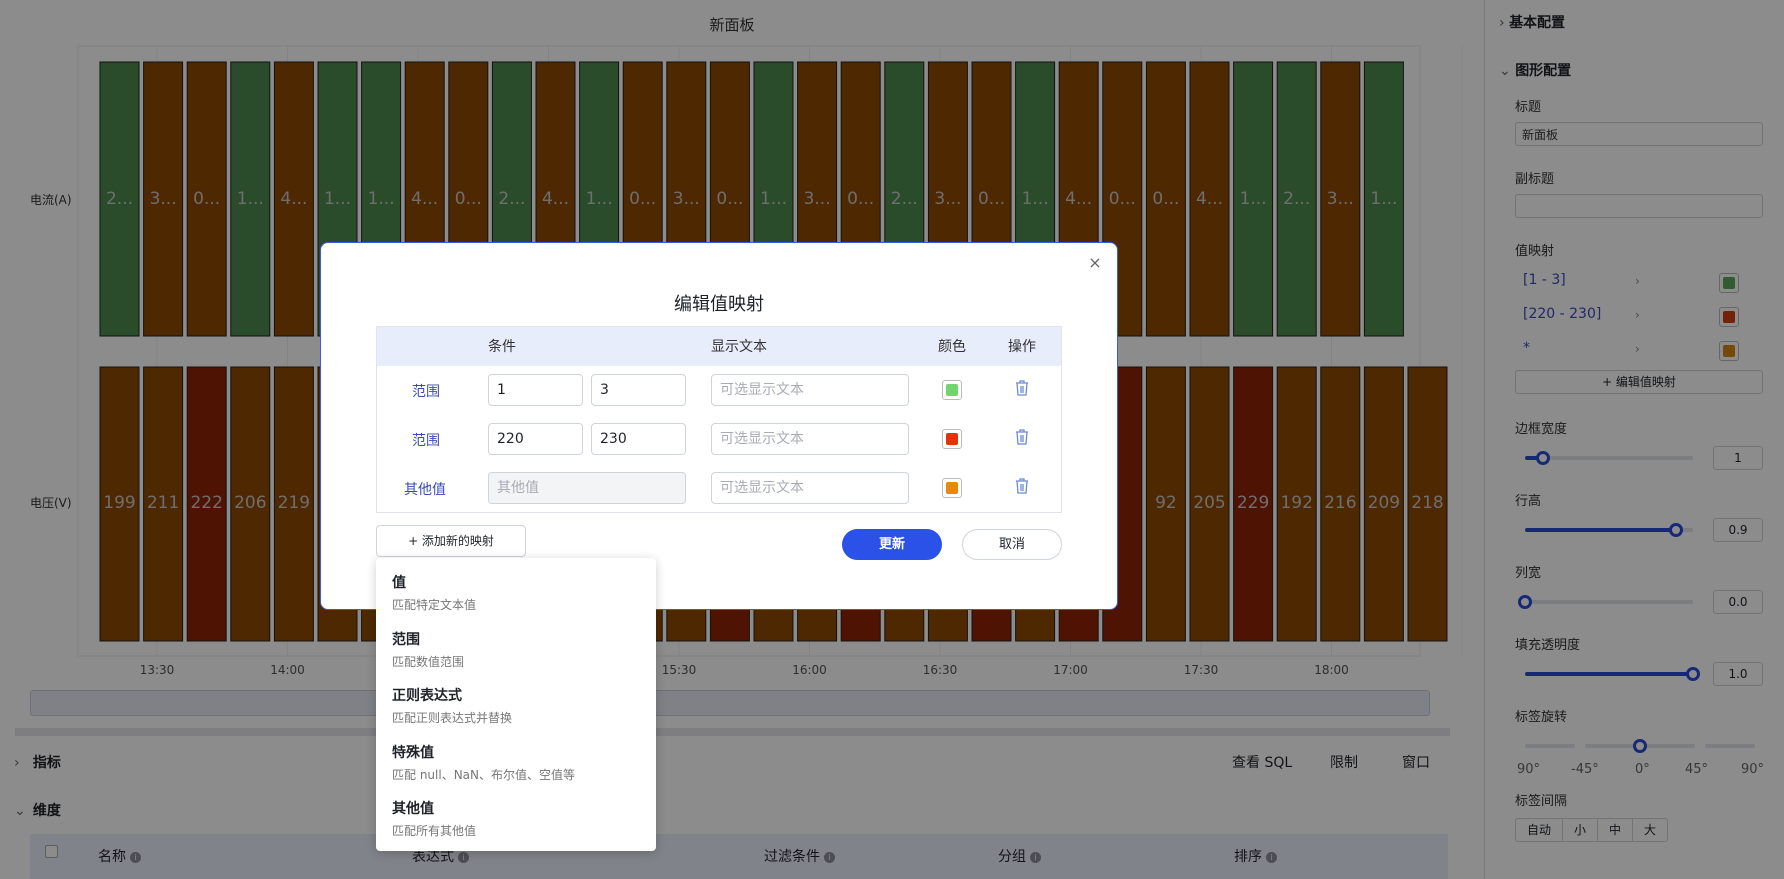  What do you see at coordinates (952, 347) in the screenshot?
I see `header-color: 颜色` at bounding box center [952, 347].